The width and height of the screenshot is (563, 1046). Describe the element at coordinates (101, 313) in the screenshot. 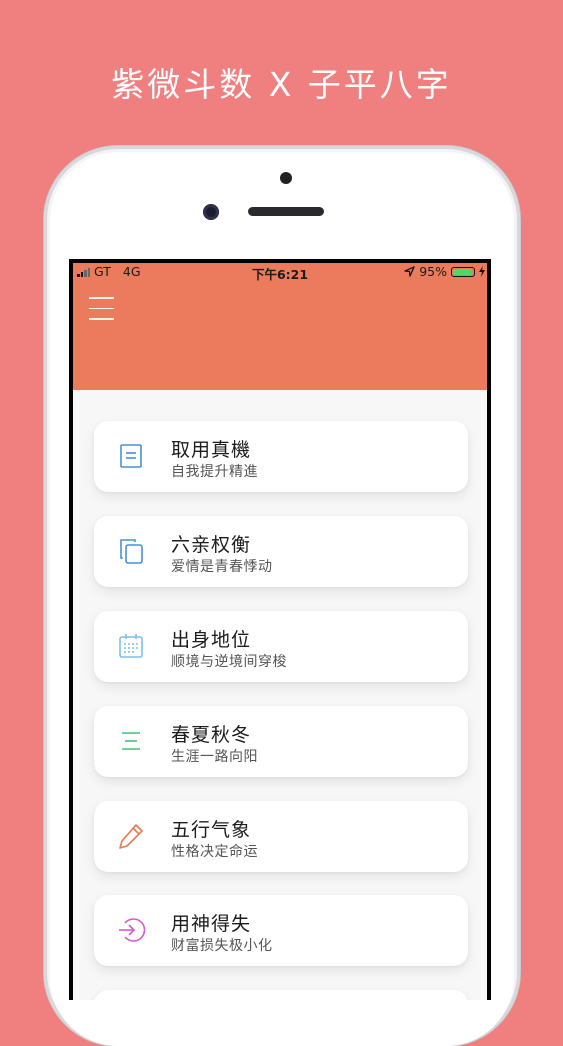

I see `menu-hamburger-icon` at that location.